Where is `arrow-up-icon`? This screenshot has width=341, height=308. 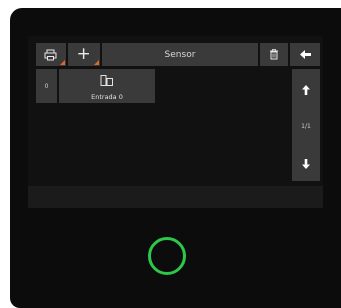
arrow-up-icon is located at coordinates (306, 89).